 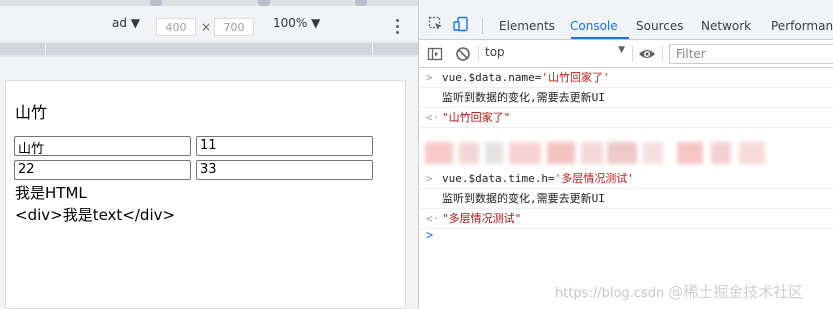 I want to click on inspect-element-icon, so click(x=436, y=24).